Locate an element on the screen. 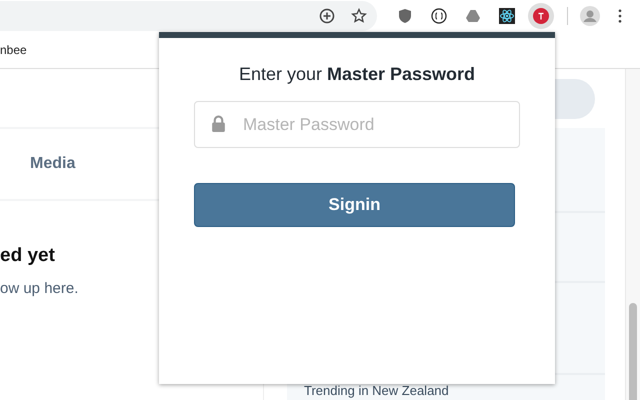 Image resolution: width=640 pixels, height=400 pixels. empty-state-text: ow up here. is located at coordinates (40, 288).